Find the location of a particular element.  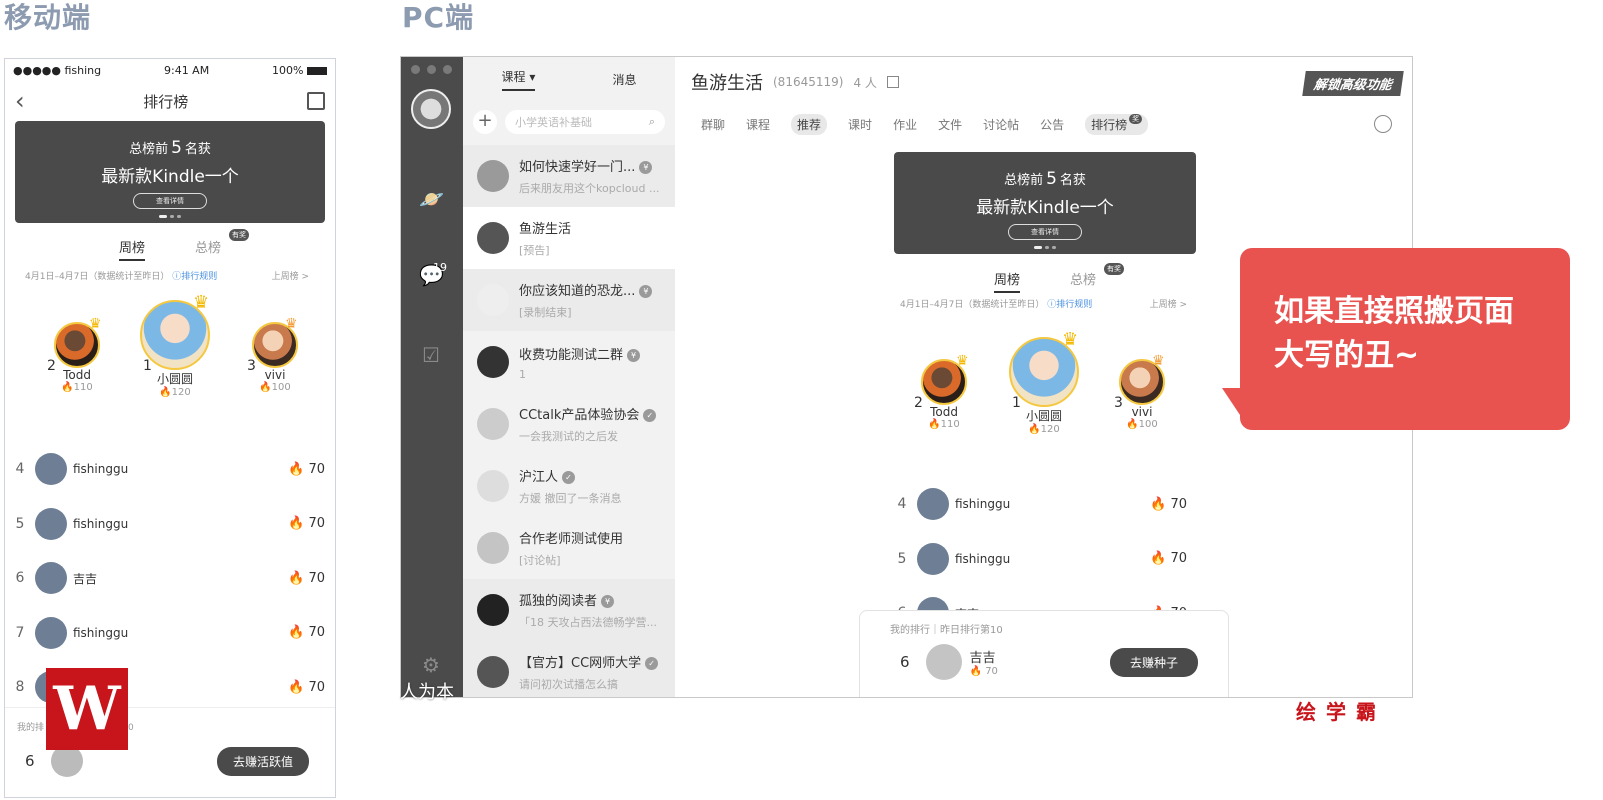

rank-list: 4fishinggu🔥 70 5fishinggu🔥 70 6吉吉🔥 70 is located at coordinates (1042, 552).